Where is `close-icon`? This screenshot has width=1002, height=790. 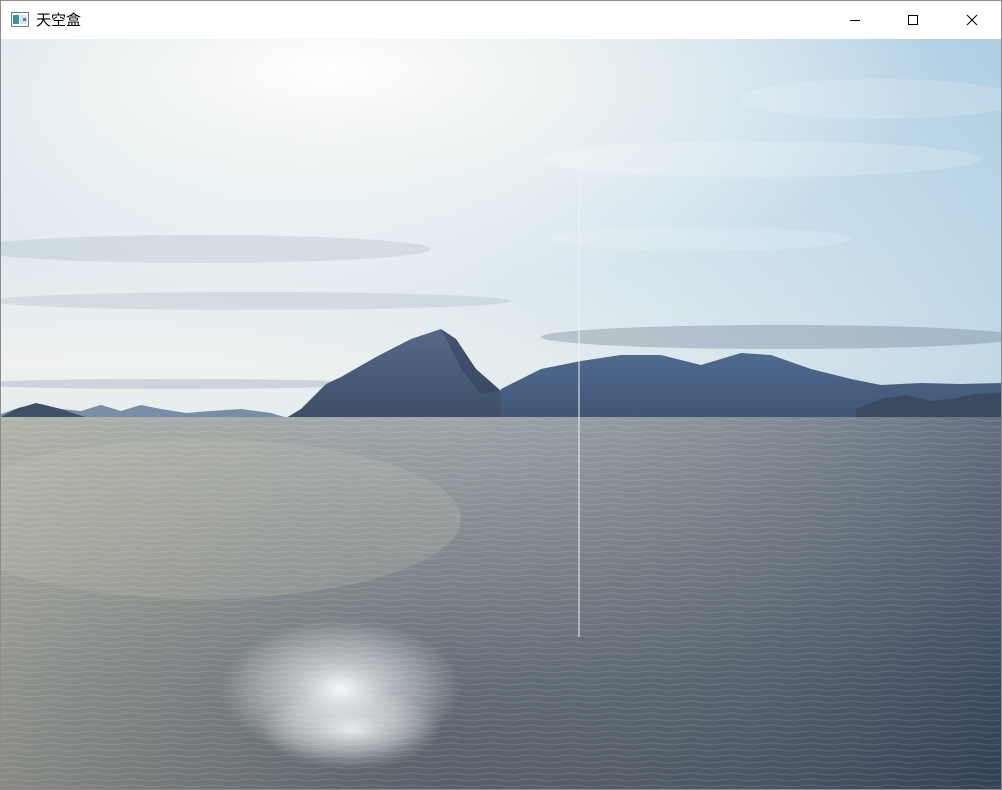 close-icon is located at coordinates (972, 20).